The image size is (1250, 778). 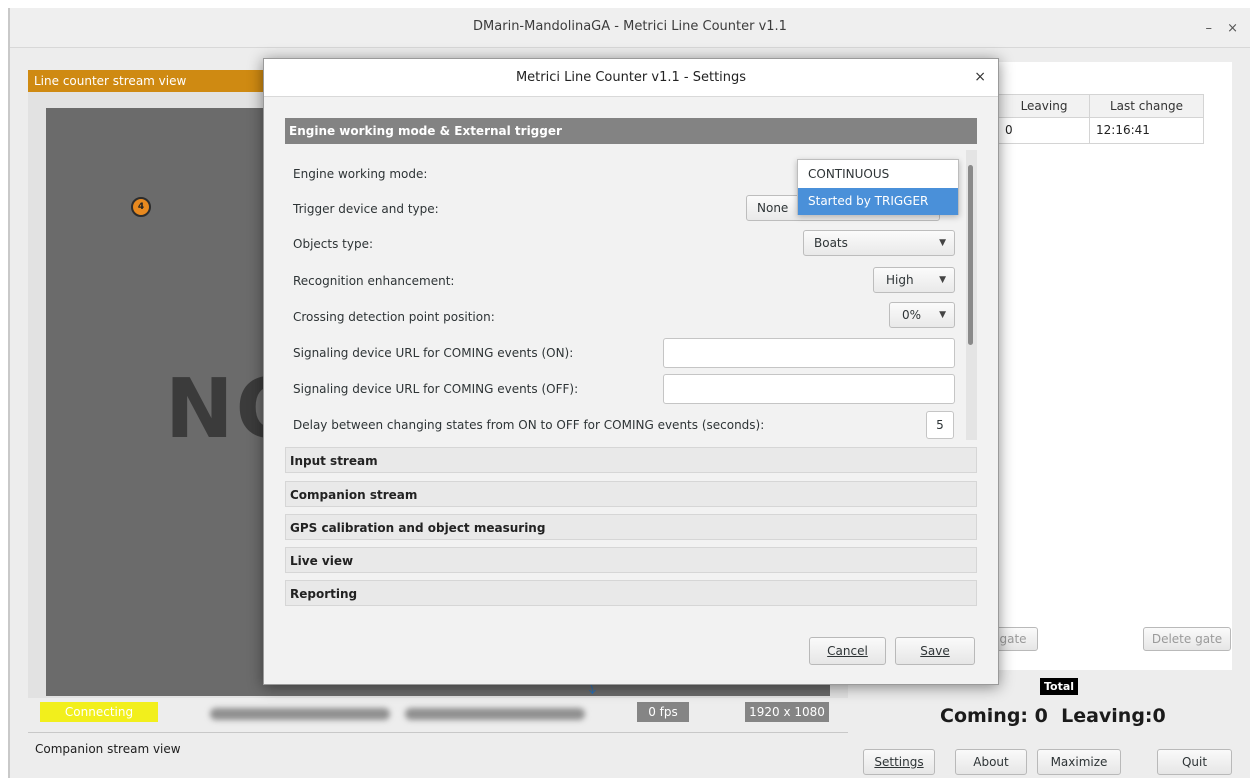 I want to click on section-engine-mode-header: Engine working mode & External trigger, so click(x=631, y=131).